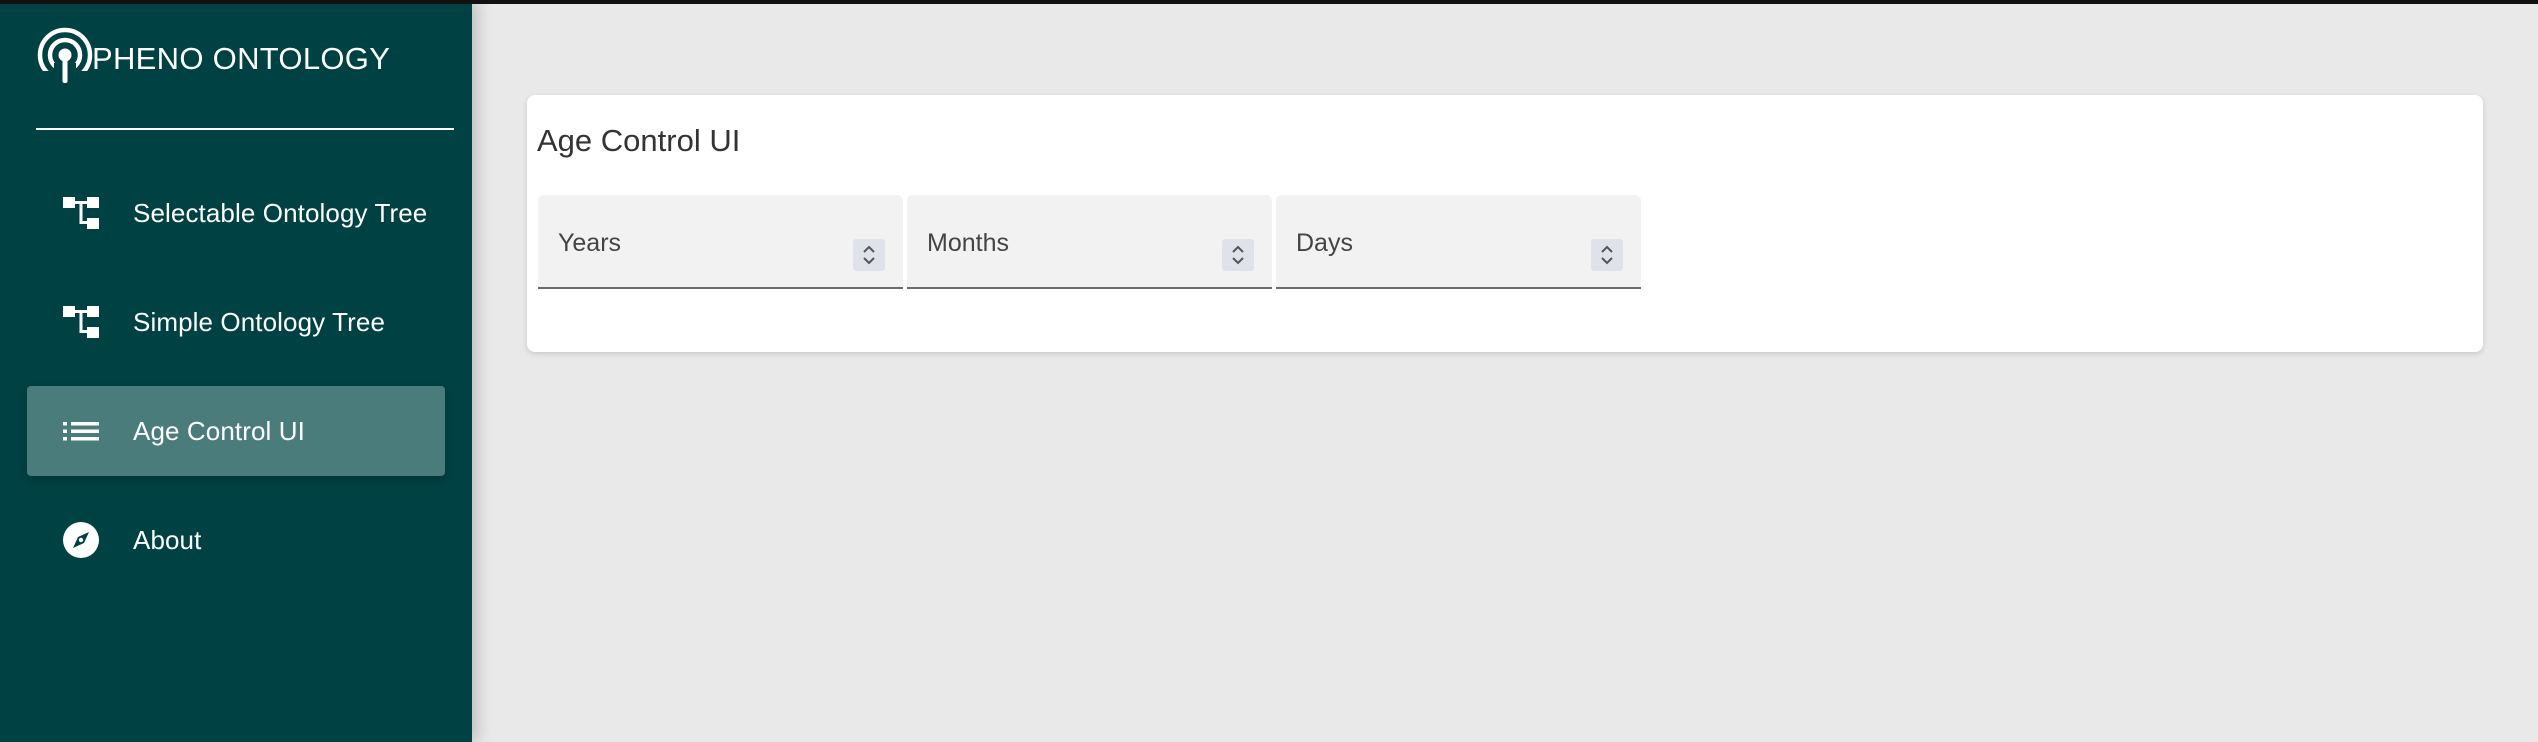  What do you see at coordinates (639, 140) in the screenshot?
I see `card-title: Age Control UI` at bounding box center [639, 140].